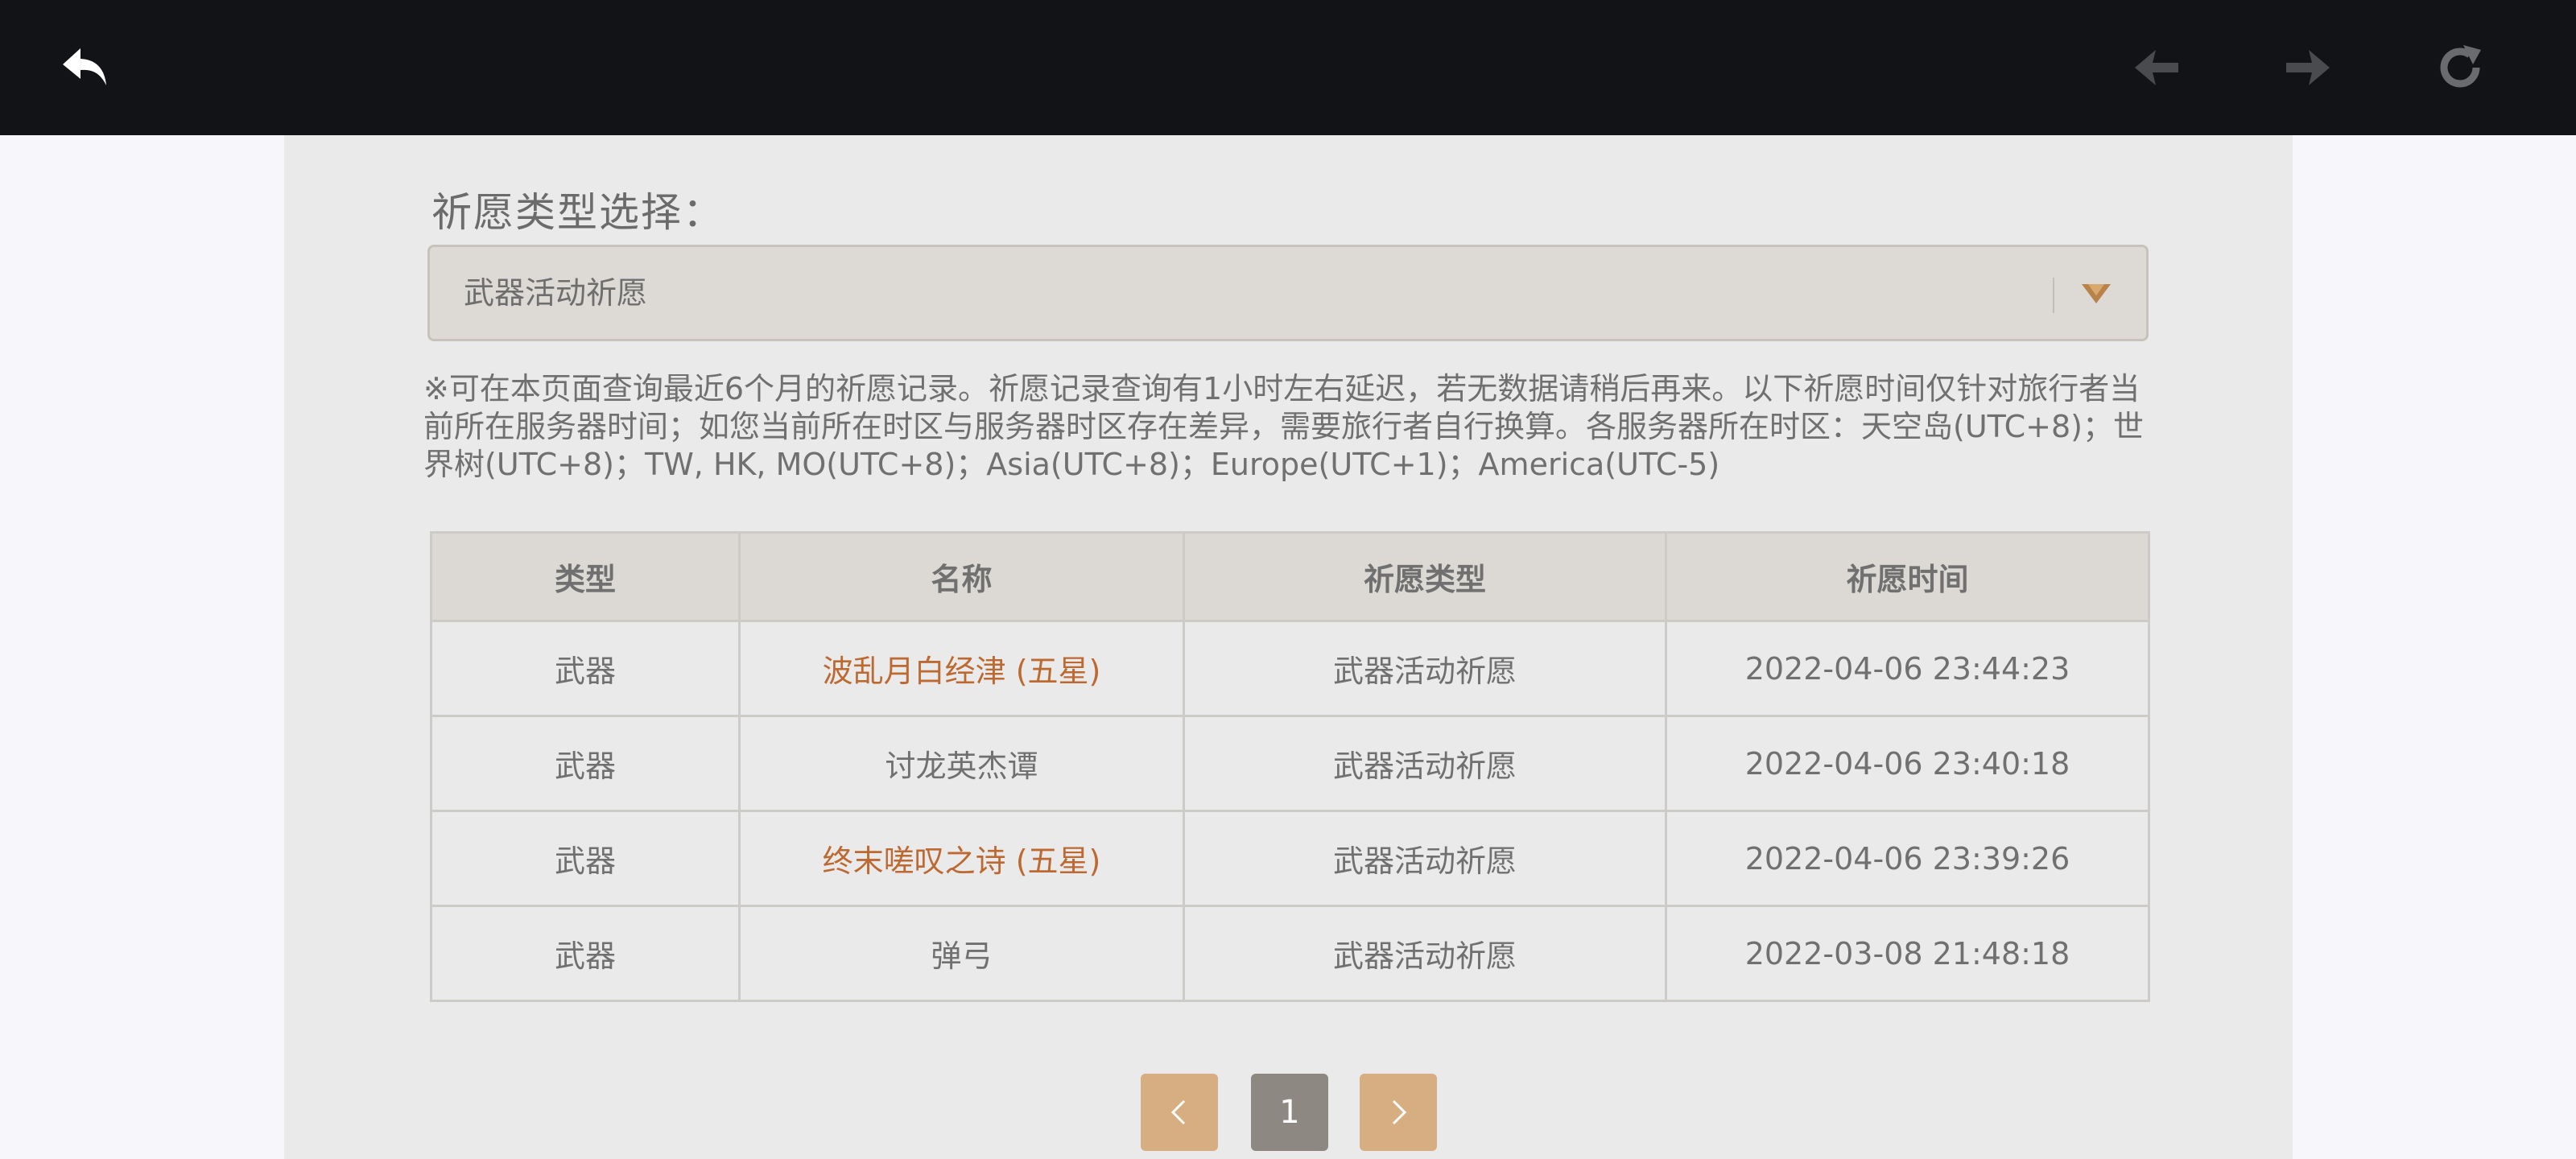 The width and height of the screenshot is (2576, 1159). I want to click on pager-prev-button, so click(1179, 1112).